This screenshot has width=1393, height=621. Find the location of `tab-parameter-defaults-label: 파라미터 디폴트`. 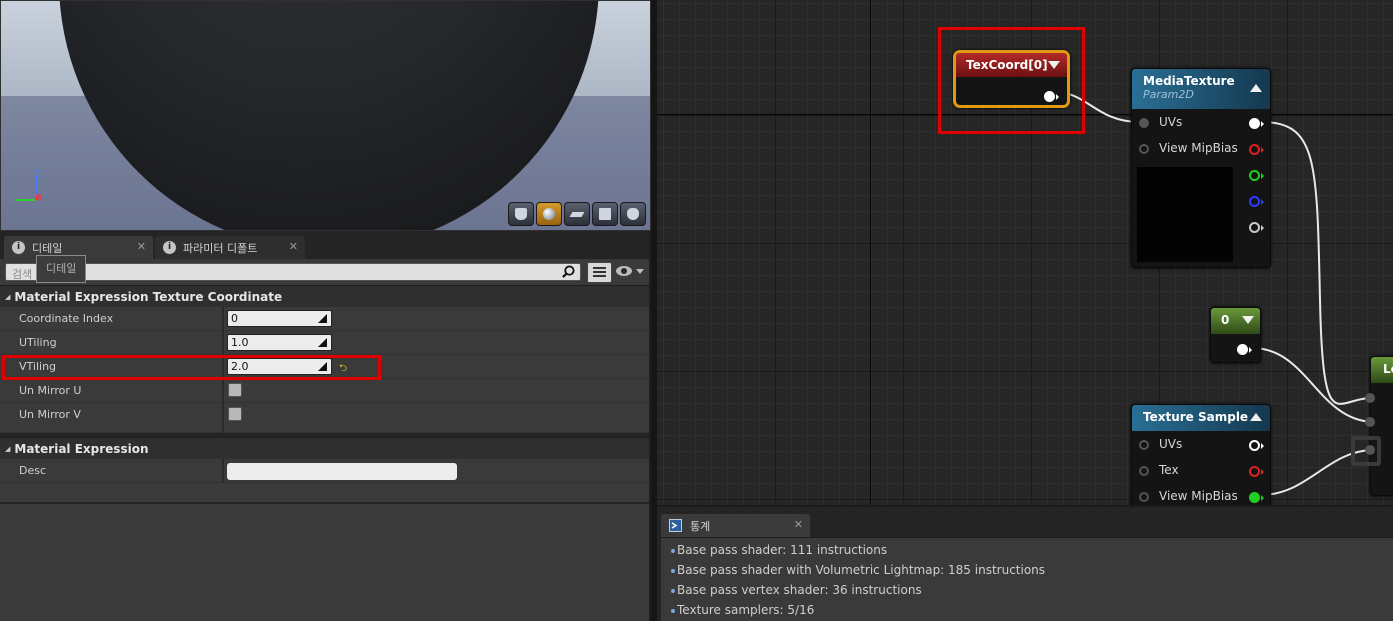

tab-parameter-defaults-label: 파라미터 디폴트 is located at coordinates (220, 248).